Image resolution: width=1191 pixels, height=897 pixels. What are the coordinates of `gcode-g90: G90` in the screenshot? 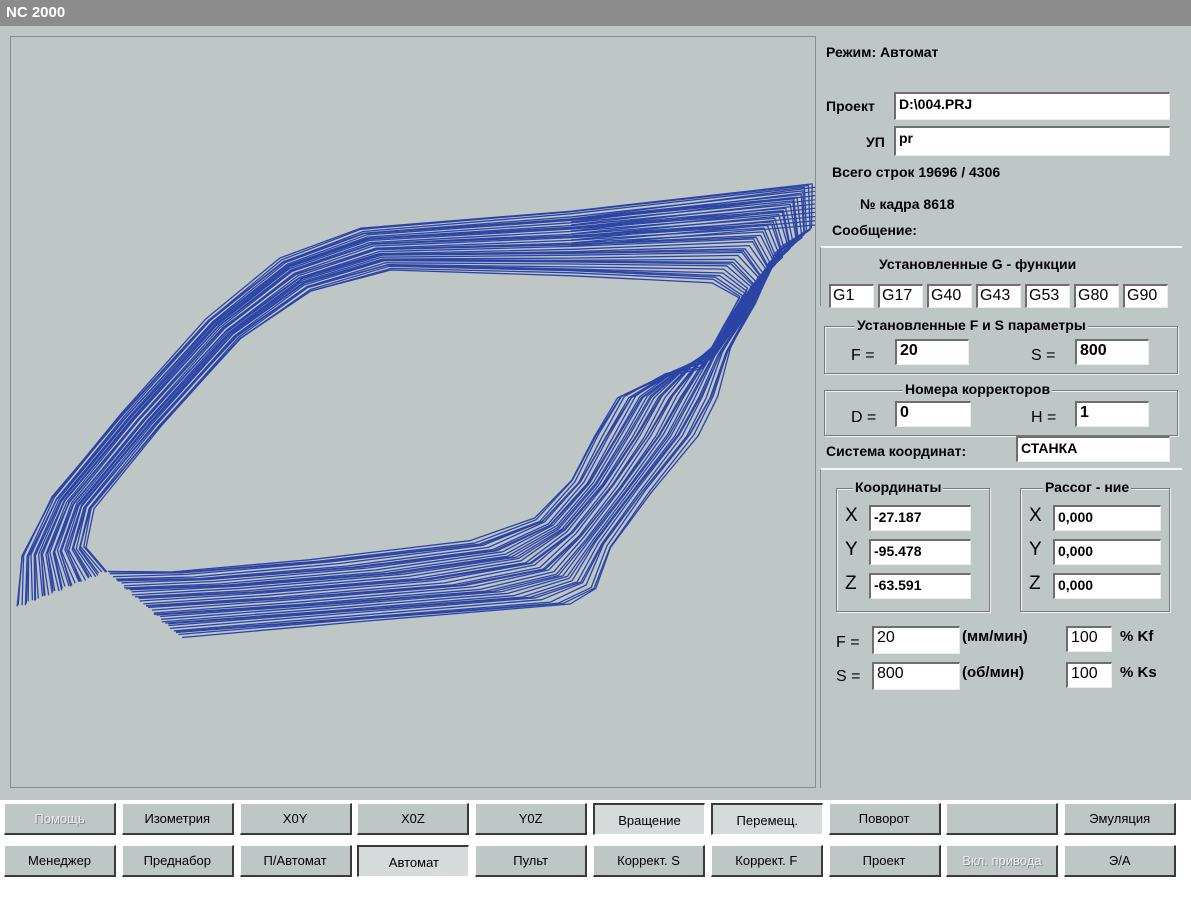 It's located at (1145, 296).